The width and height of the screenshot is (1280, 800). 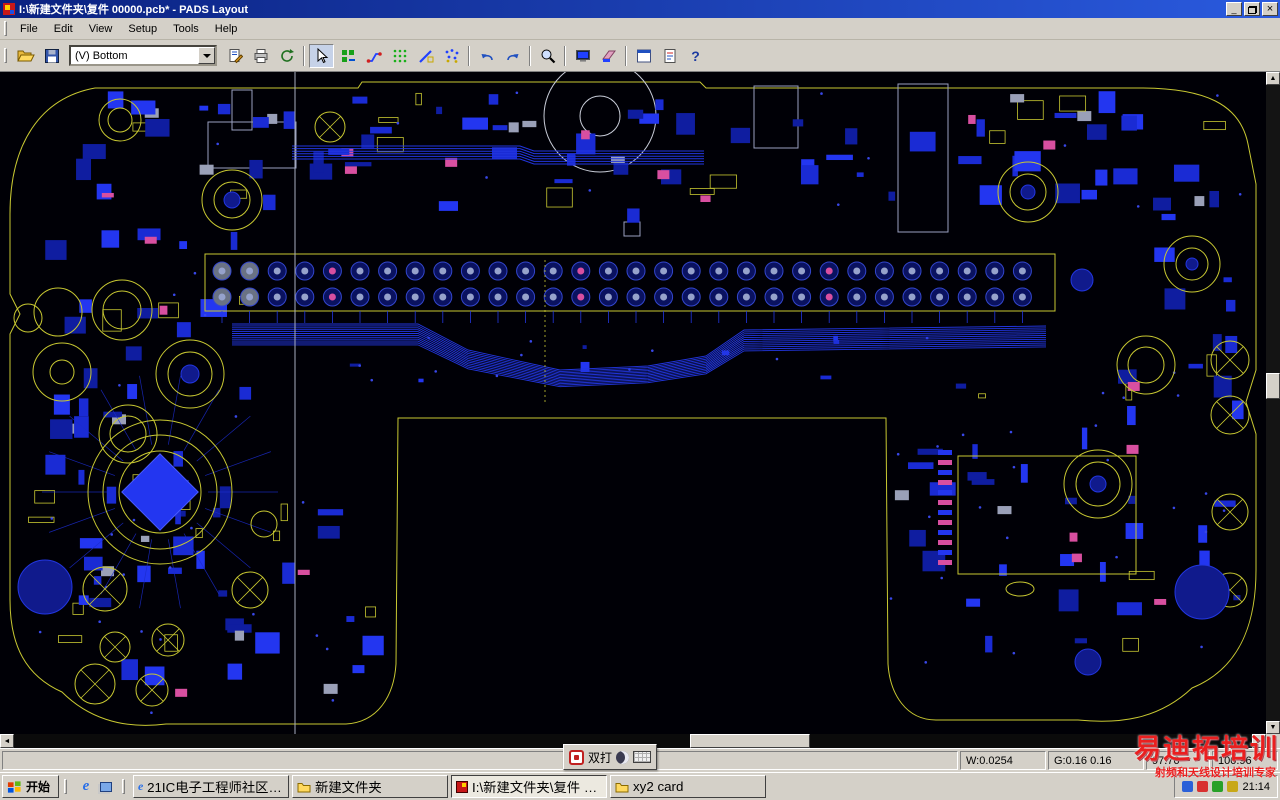 I want to click on design-toolbar-icon, so click(x=348, y=55).